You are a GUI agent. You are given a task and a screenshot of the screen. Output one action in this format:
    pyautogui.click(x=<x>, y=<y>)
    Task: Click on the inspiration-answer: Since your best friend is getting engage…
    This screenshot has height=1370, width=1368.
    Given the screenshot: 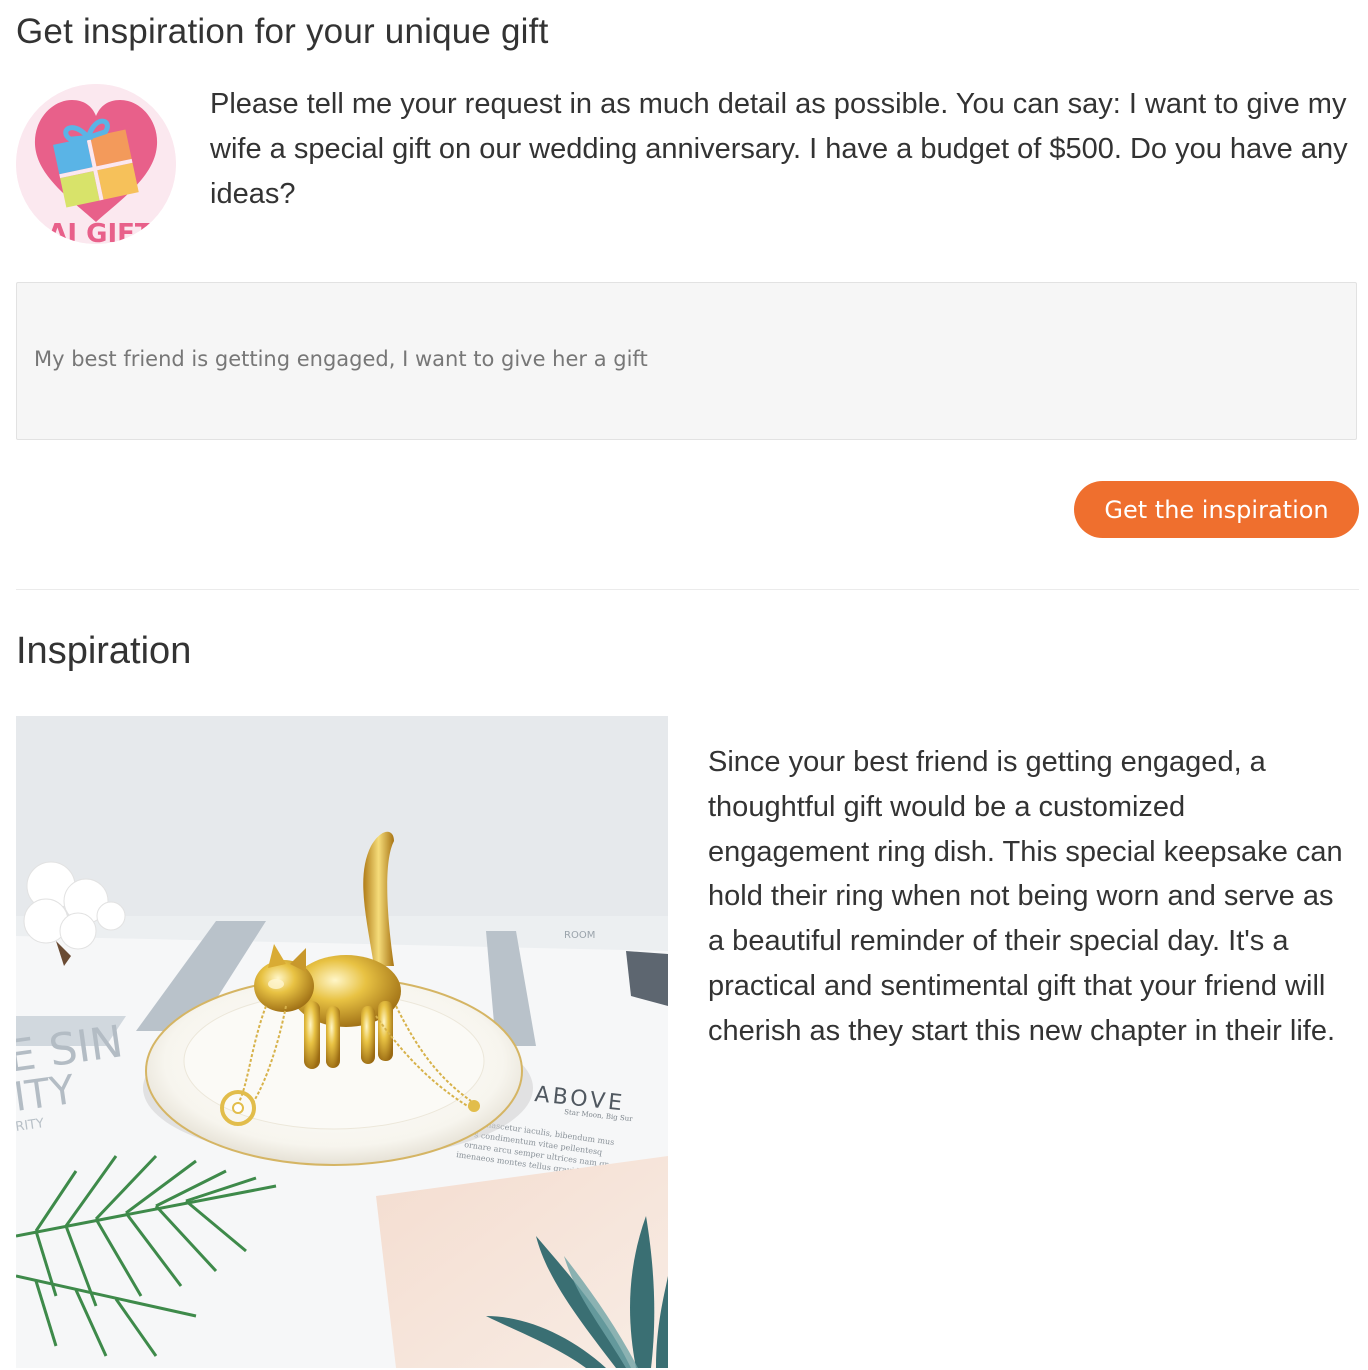 What is the action you would take?
    pyautogui.click(x=1025, y=896)
    